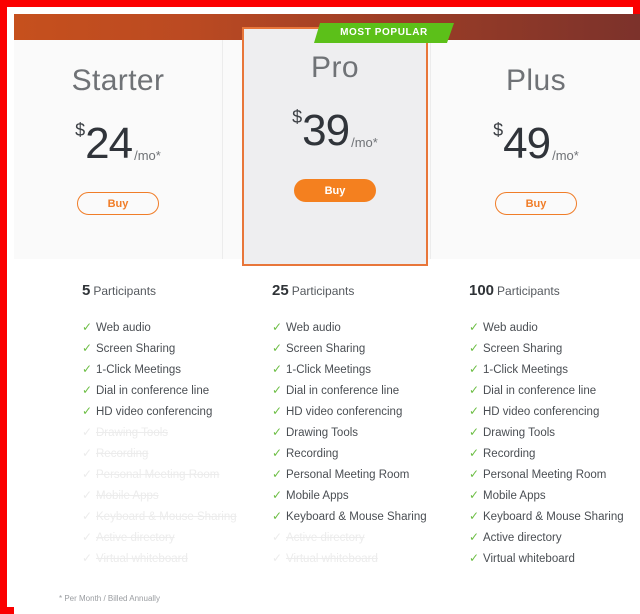 Image resolution: width=640 pixels, height=614 pixels. What do you see at coordinates (536, 203) in the screenshot?
I see `buy-button-plus: Buy` at bounding box center [536, 203].